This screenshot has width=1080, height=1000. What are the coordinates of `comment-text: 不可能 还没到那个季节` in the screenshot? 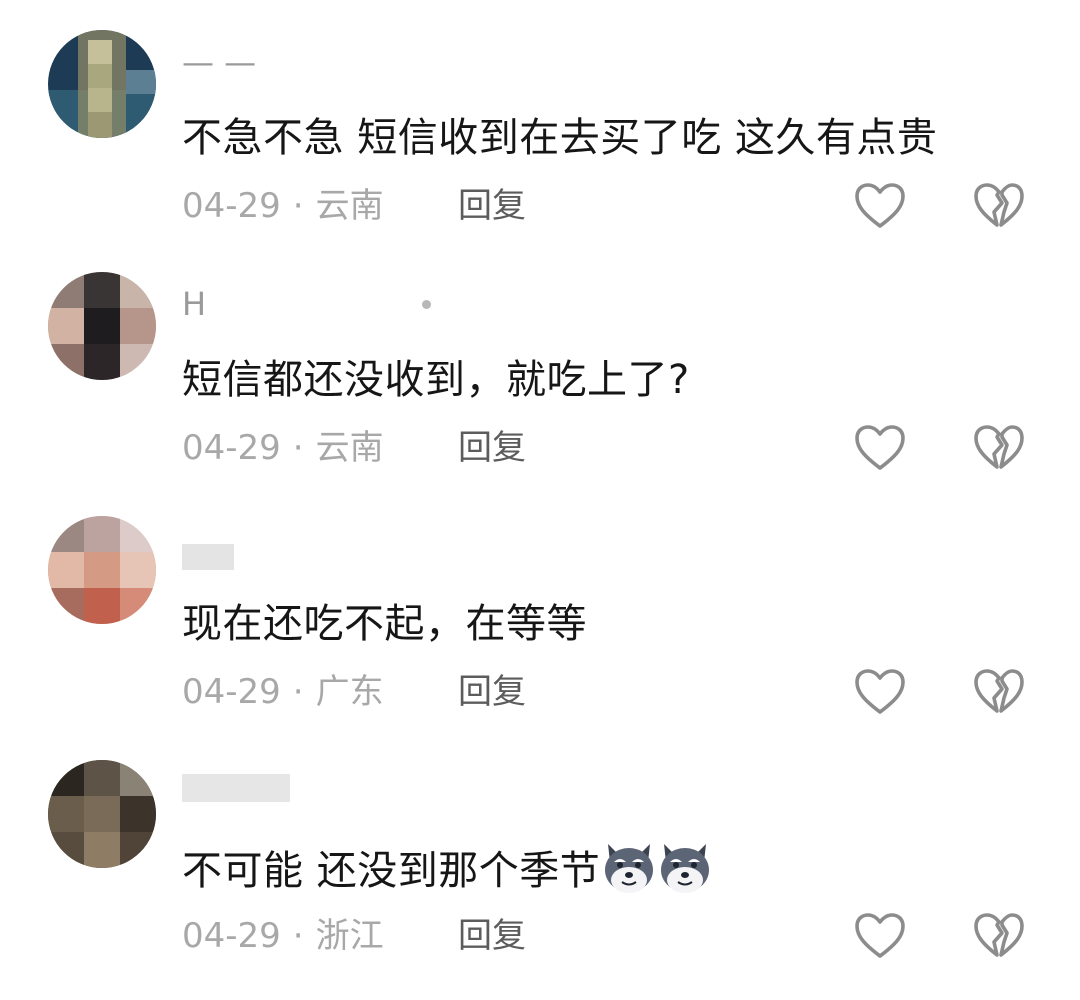 It's located at (447, 869).